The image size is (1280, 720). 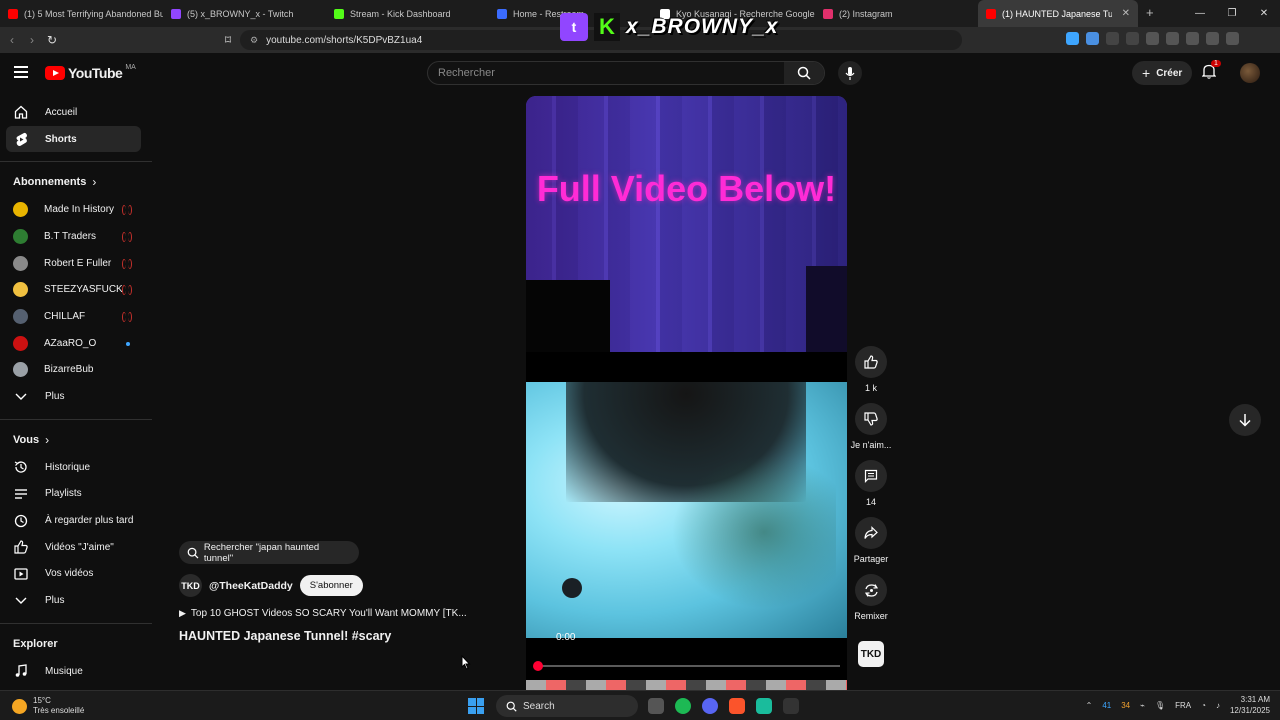 I want to click on sidebar-item-shorts: Shorts, so click(x=73, y=139).